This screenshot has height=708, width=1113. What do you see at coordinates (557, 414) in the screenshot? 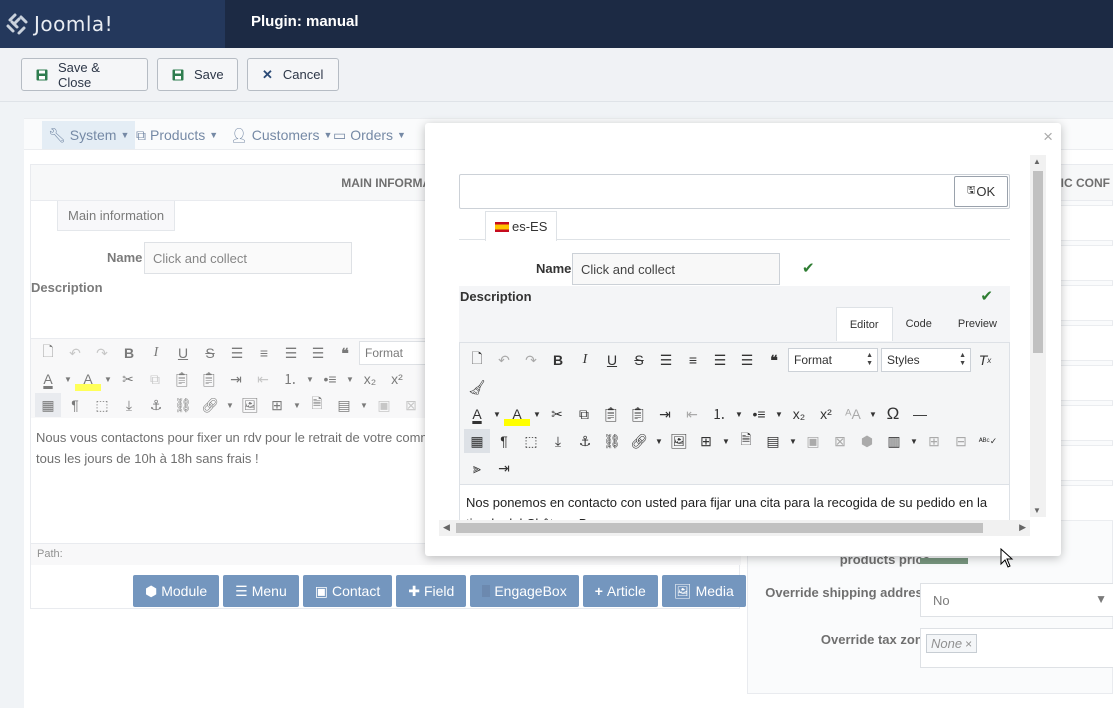
I see `cut-icon: ✂` at bounding box center [557, 414].